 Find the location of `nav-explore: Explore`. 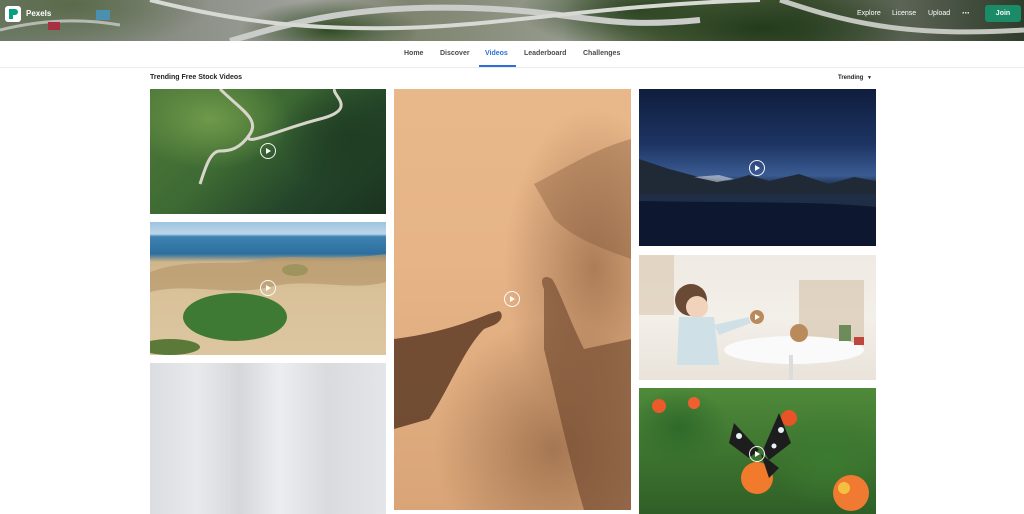

nav-explore: Explore is located at coordinates (869, 13).